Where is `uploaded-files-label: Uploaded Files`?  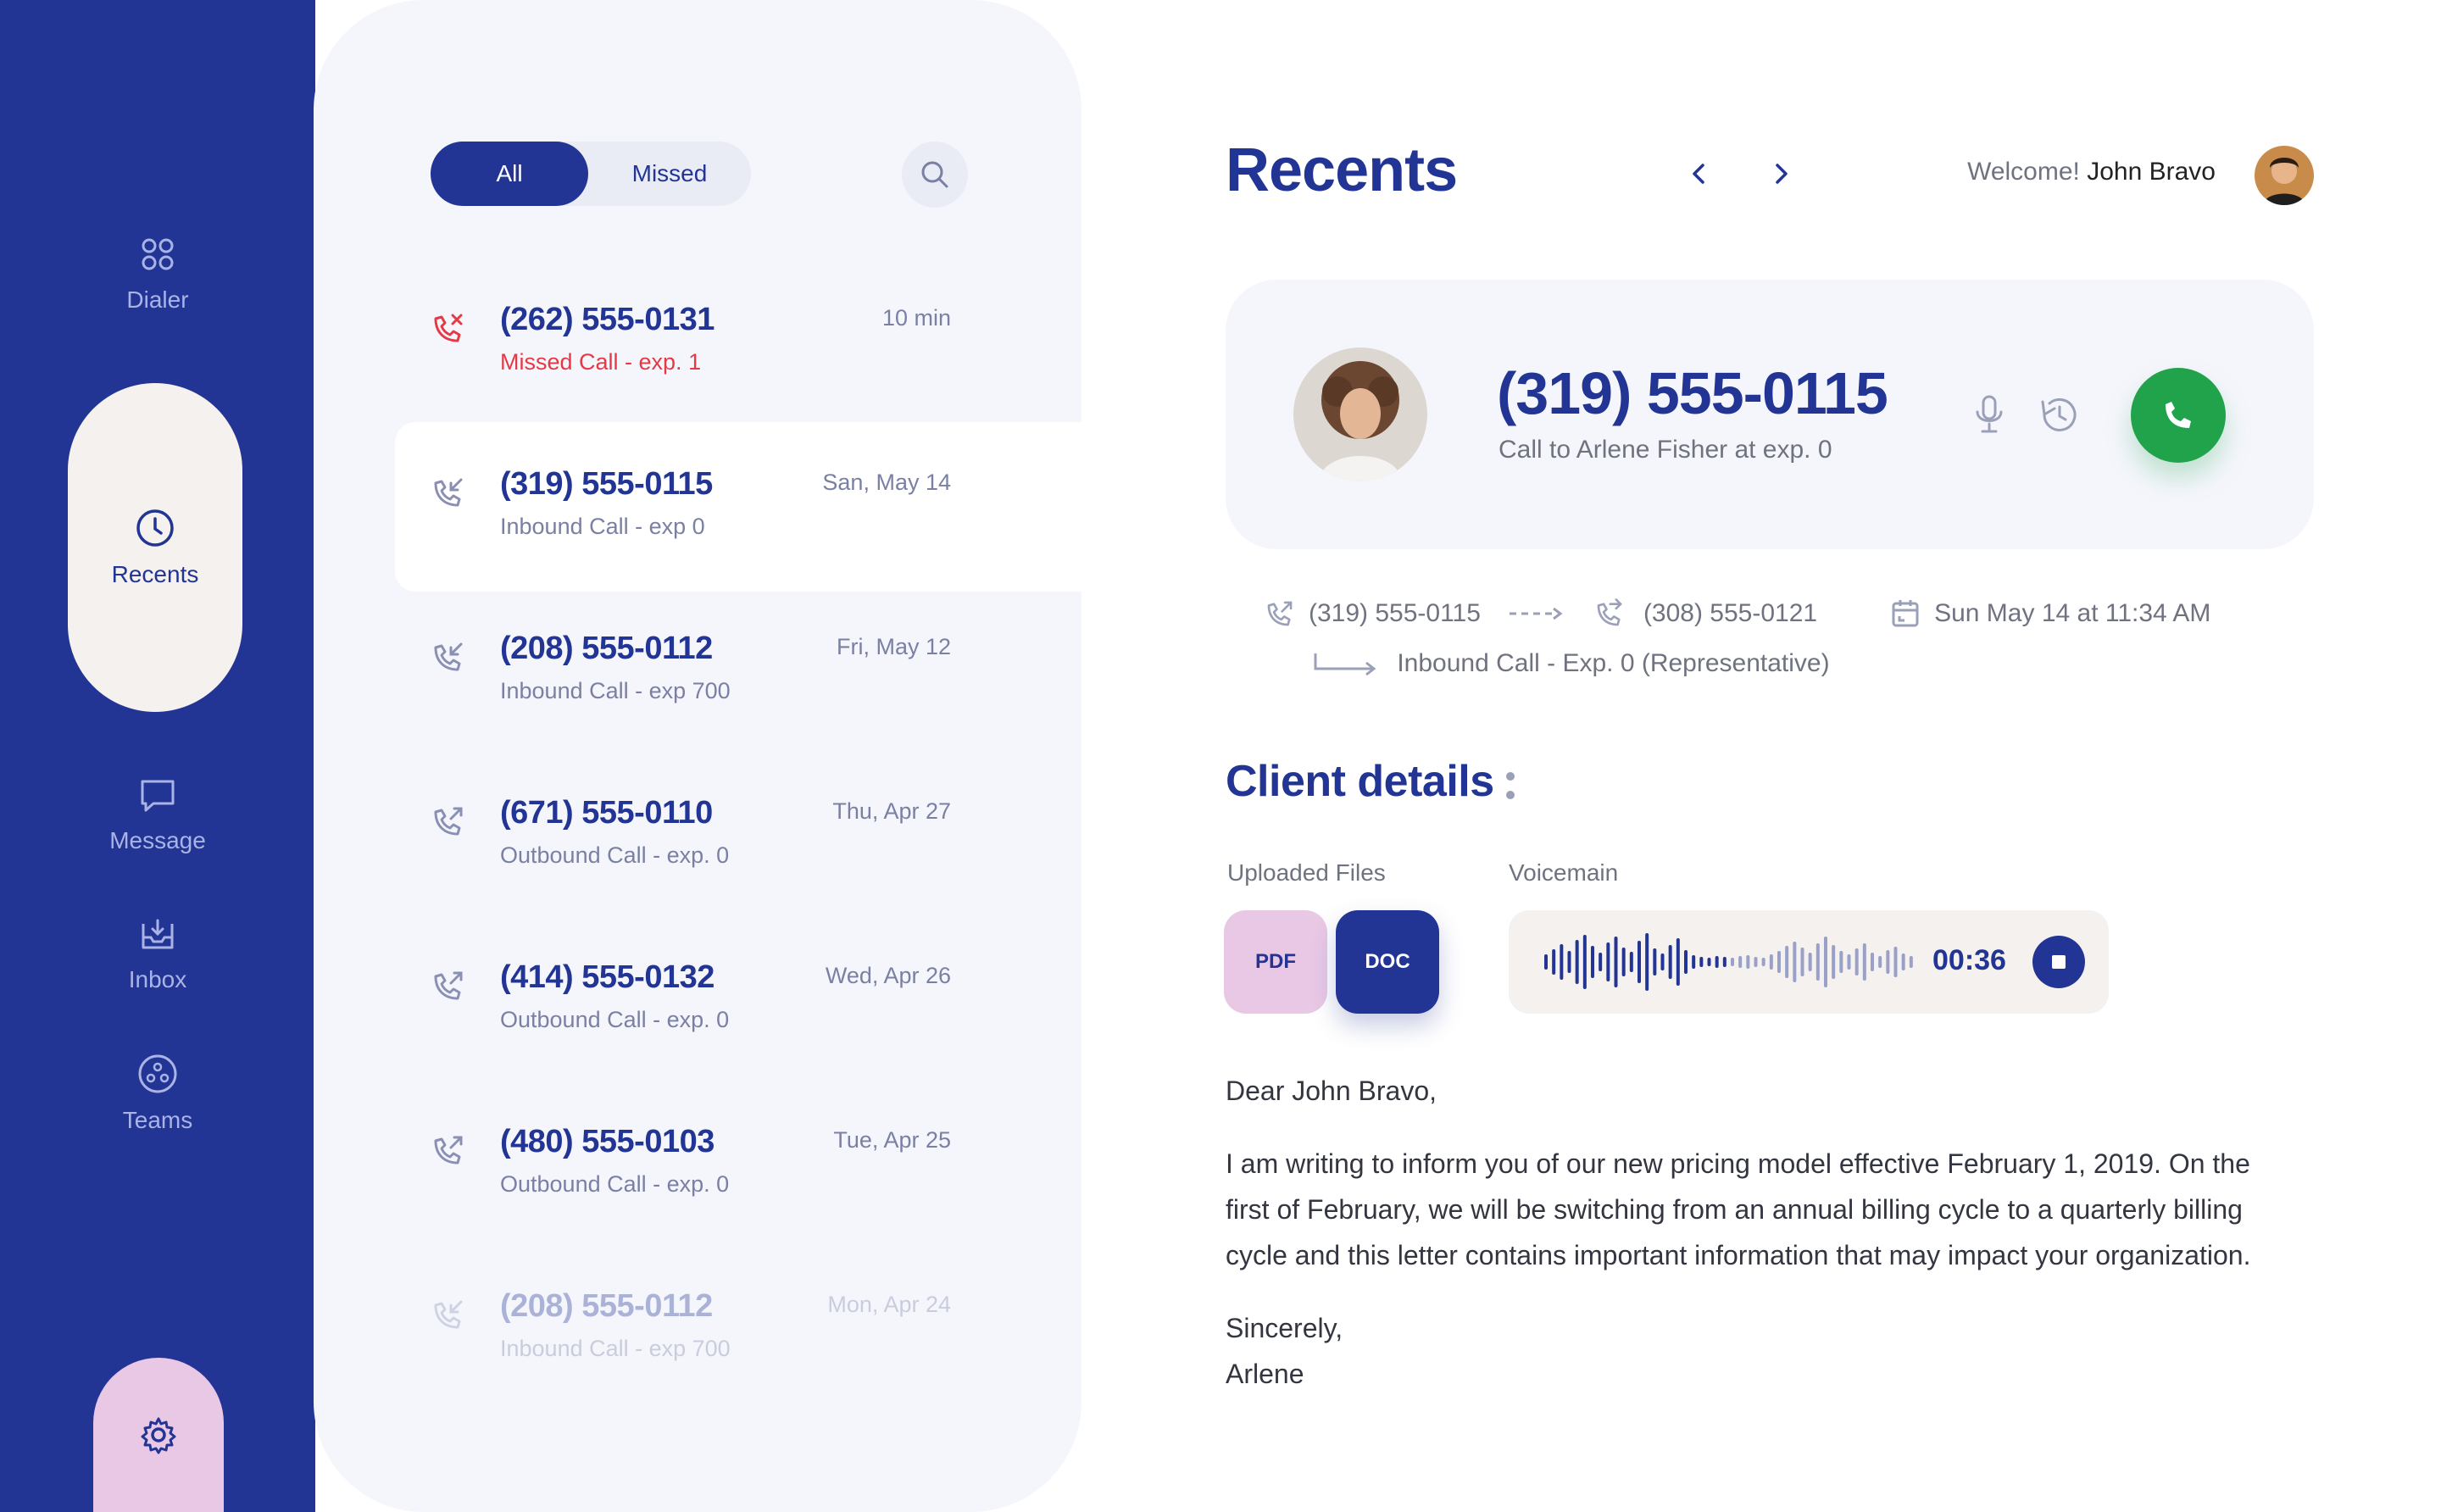
uploaded-files-label: Uploaded Files is located at coordinates (1307, 873).